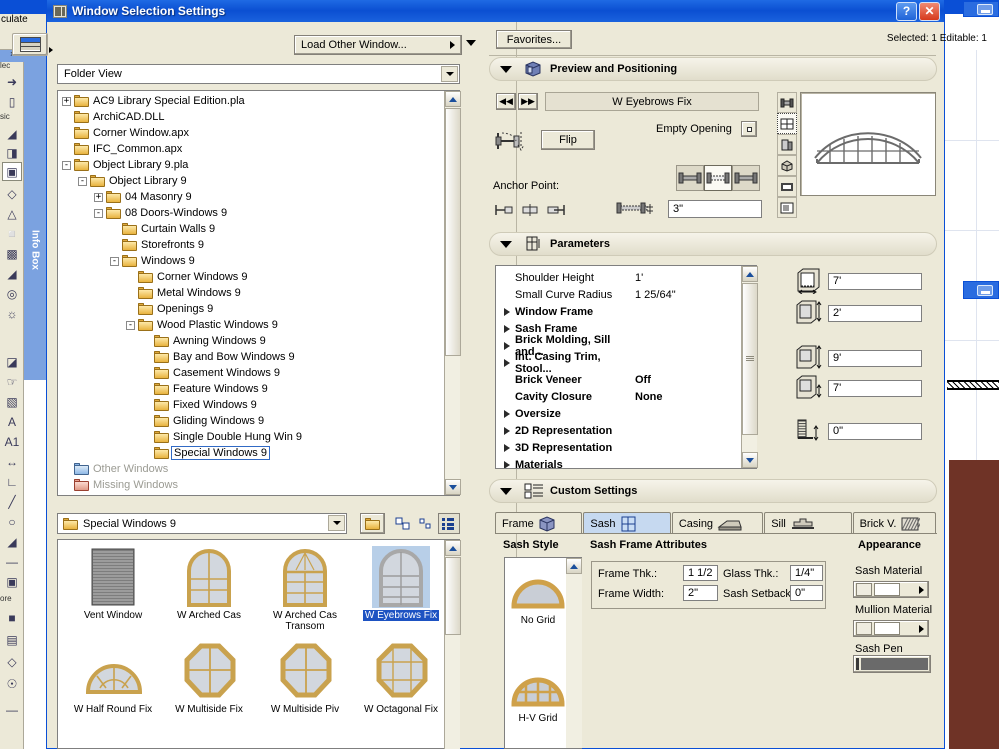  Describe the element at coordinates (471, 43) in the screenshot. I see `panel-collapse-caret-icon` at that location.